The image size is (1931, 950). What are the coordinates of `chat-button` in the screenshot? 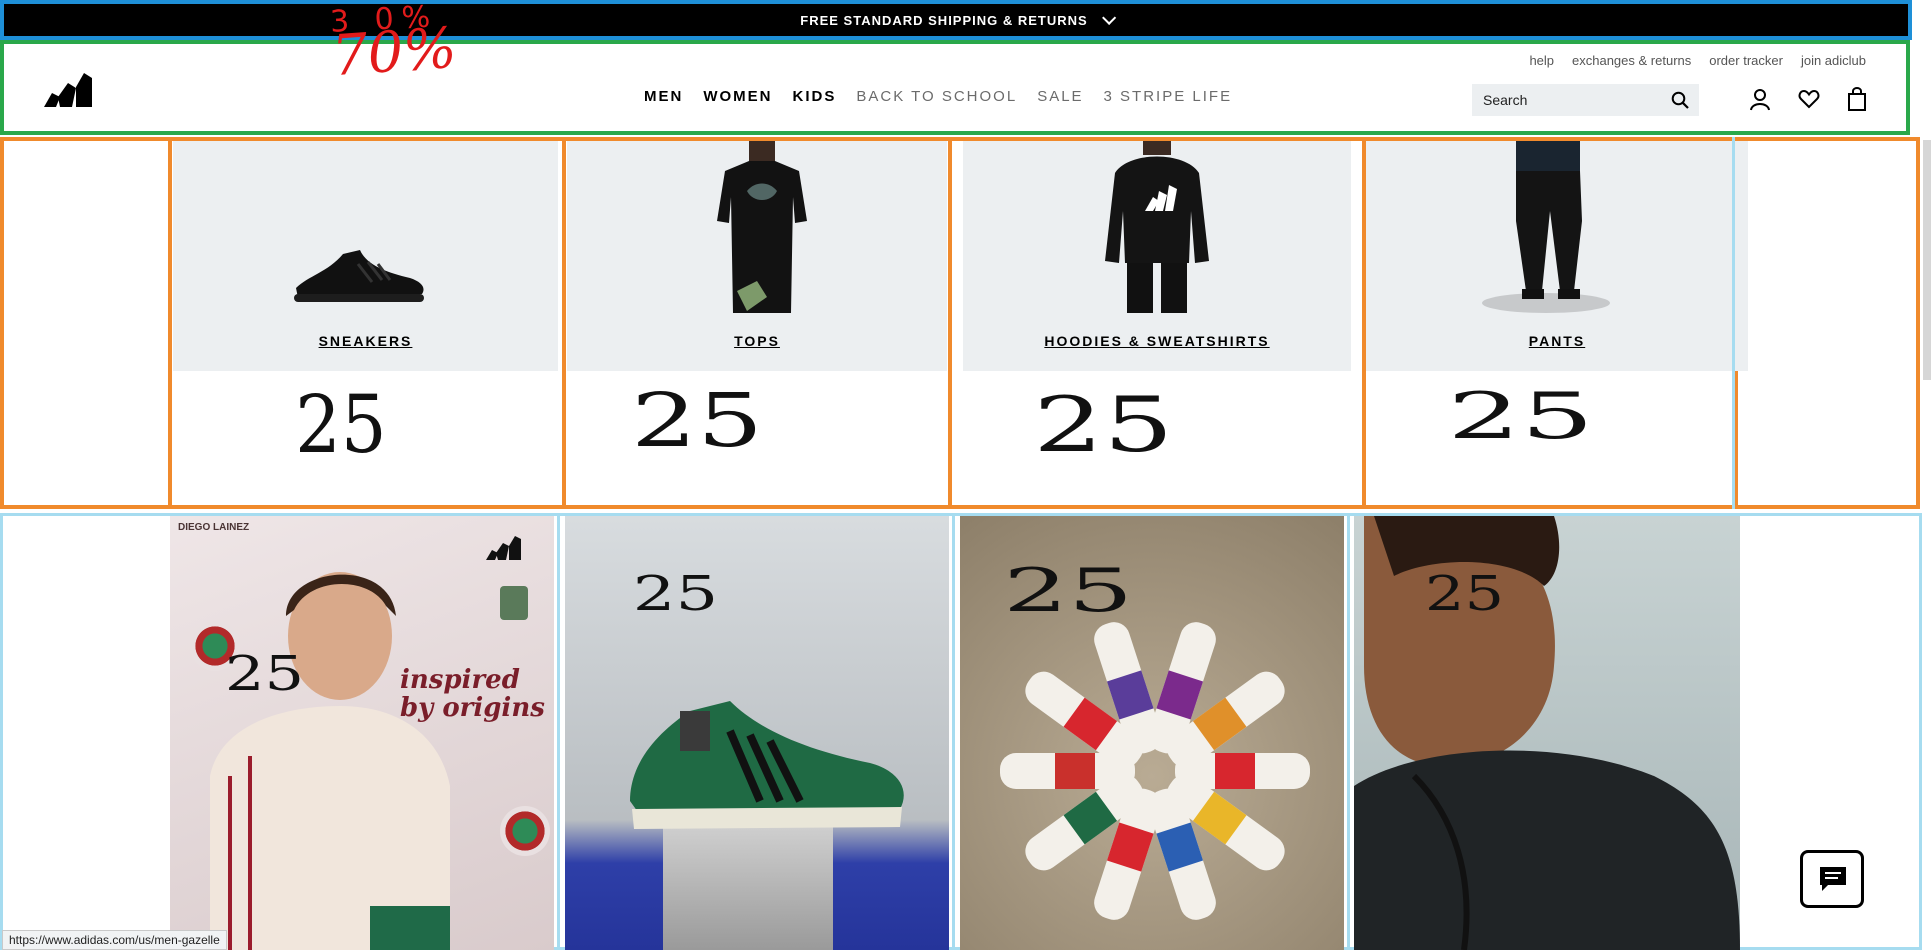 It's located at (1832, 879).